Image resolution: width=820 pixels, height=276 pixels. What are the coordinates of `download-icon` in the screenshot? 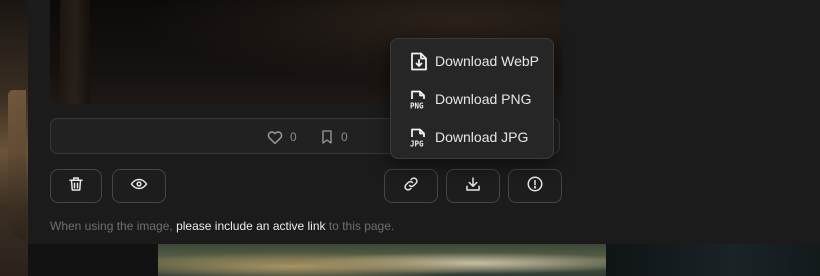 It's located at (473, 186).